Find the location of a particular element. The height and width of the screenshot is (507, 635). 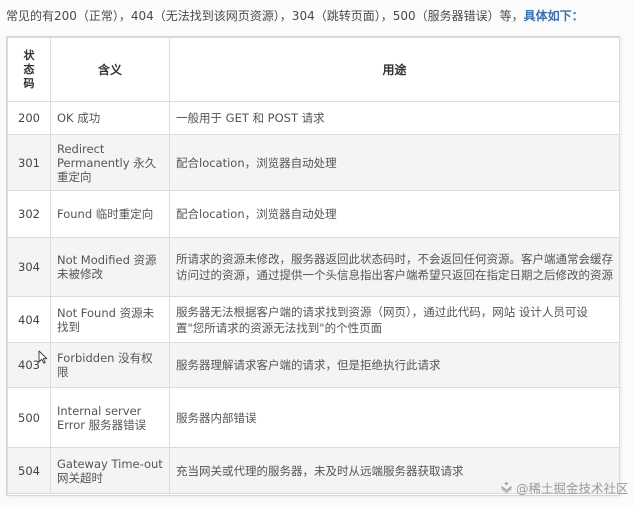

watermark: @稀土掘金技术社区 is located at coordinates (564, 487).